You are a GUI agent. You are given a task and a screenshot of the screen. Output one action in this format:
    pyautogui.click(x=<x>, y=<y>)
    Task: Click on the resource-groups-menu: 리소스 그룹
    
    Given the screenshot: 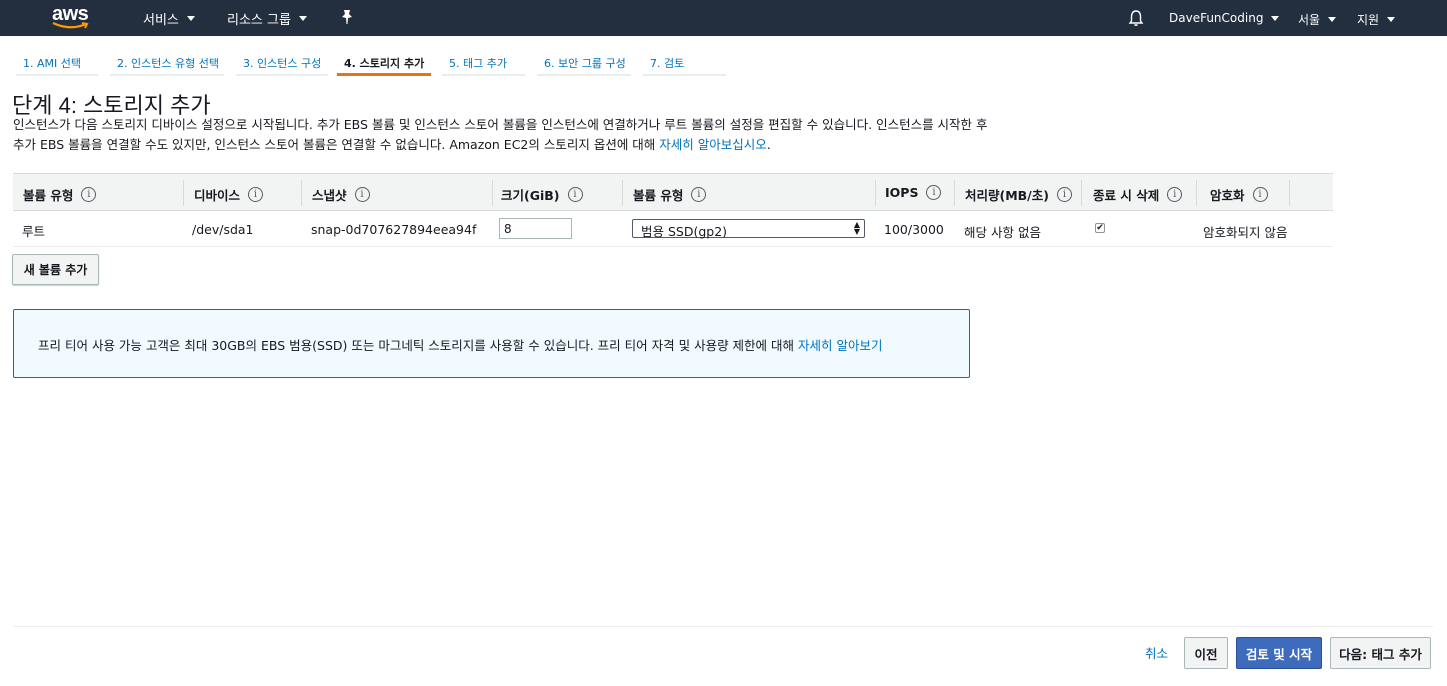 What is the action you would take?
    pyautogui.click(x=267, y=18)
    